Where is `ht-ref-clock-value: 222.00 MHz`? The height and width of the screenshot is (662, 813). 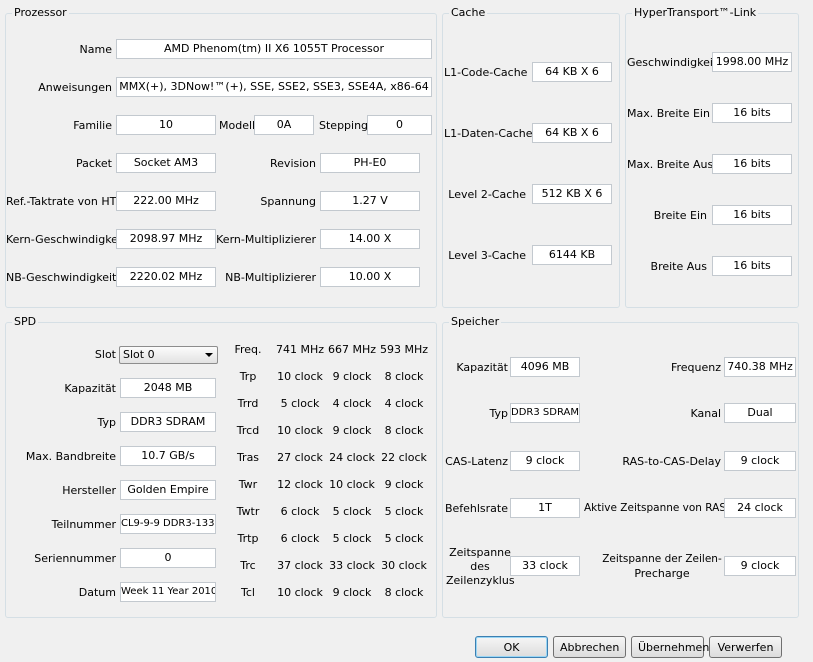 ht-ref-clock-value: 222.00 MHz is located at coordinates (166, 201).